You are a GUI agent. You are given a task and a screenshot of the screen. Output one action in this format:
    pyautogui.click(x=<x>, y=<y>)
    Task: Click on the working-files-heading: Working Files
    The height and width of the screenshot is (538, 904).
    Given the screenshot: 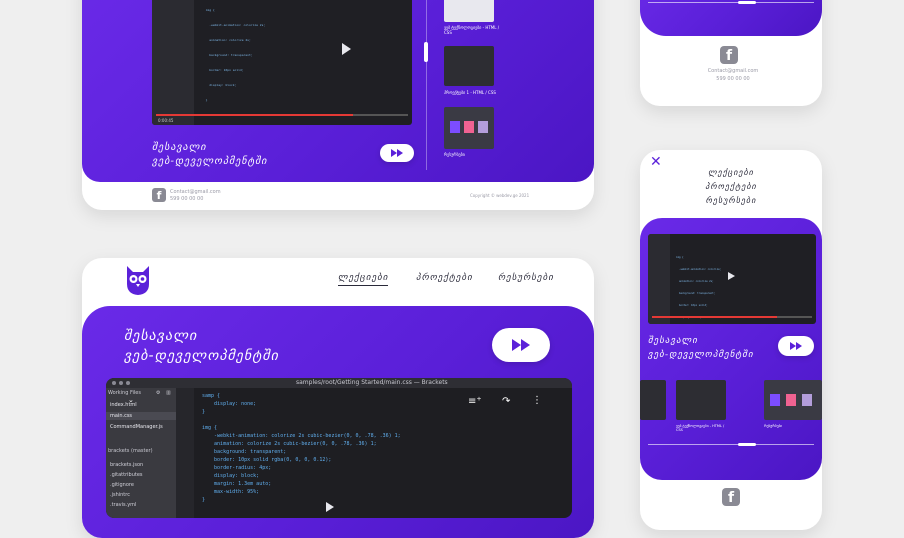 What is the action you would take?
    pyautogui.click(x=124, y=393)
    